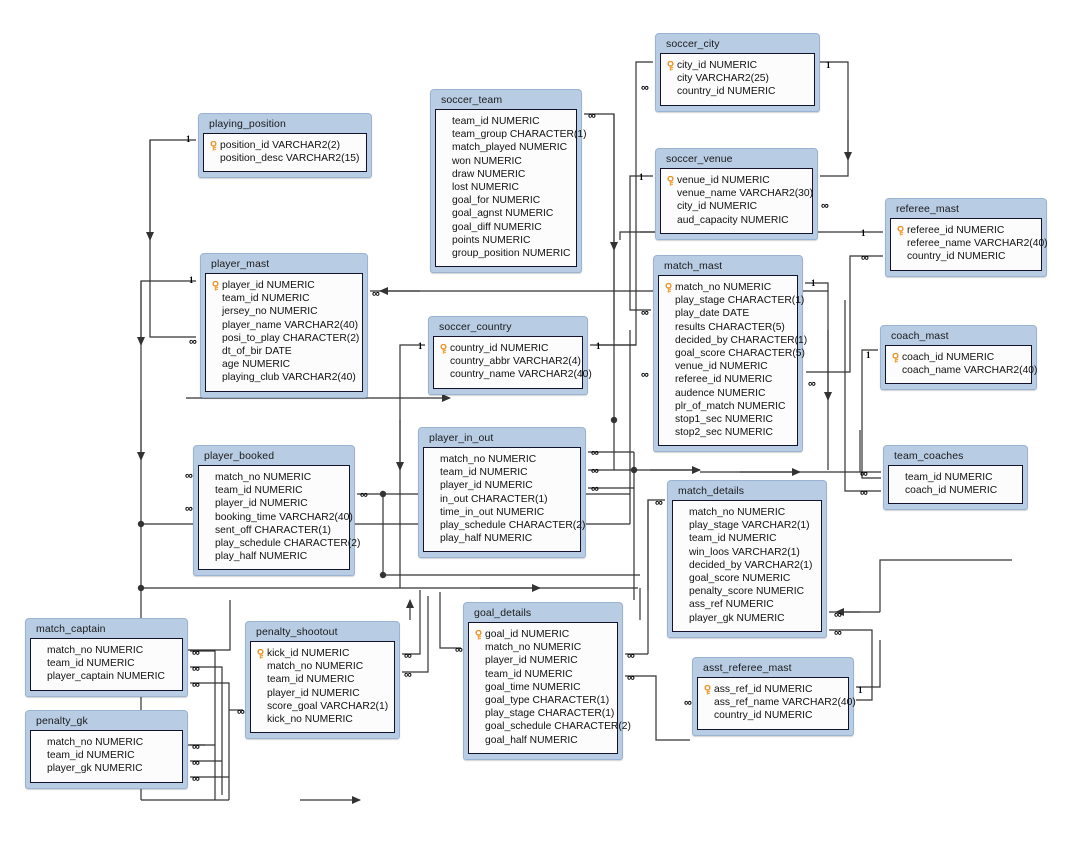 The image size is (1080, 864). What do you see at coordinates (695, 393) in the screenshot?
I see `attribute-name: audence` at bounding box center [695, 393].